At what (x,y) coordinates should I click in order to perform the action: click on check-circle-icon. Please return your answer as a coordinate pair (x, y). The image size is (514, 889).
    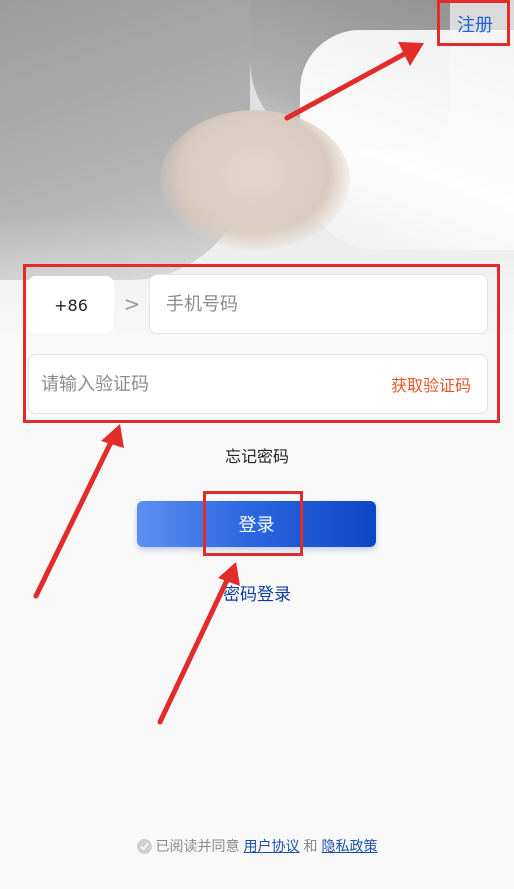
    Looking at the image, I should click on (144, 846).